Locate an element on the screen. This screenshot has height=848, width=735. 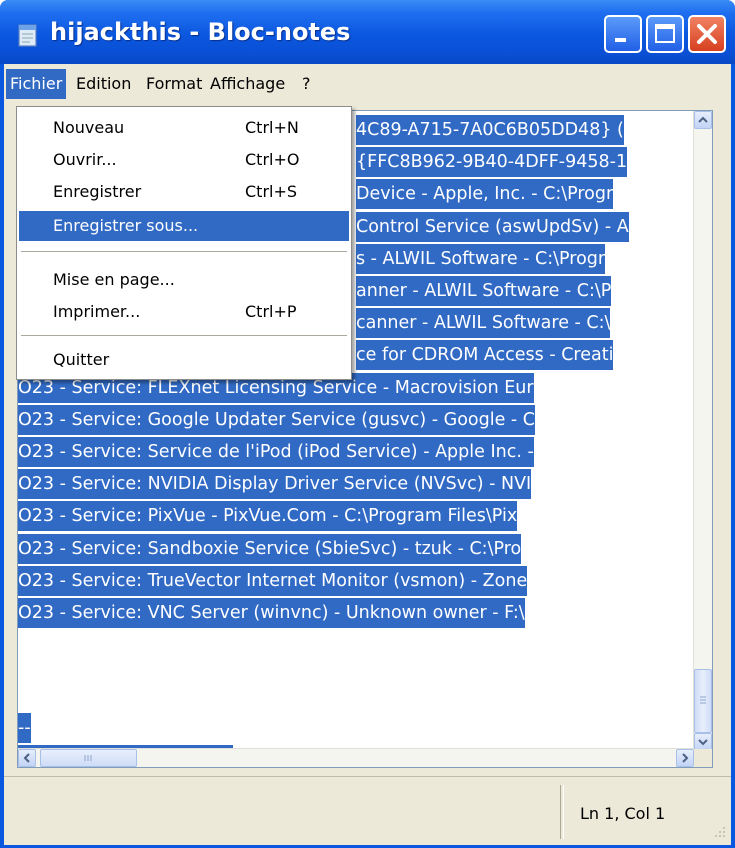
scroll-right-icon is located at coordinates (685, 758).